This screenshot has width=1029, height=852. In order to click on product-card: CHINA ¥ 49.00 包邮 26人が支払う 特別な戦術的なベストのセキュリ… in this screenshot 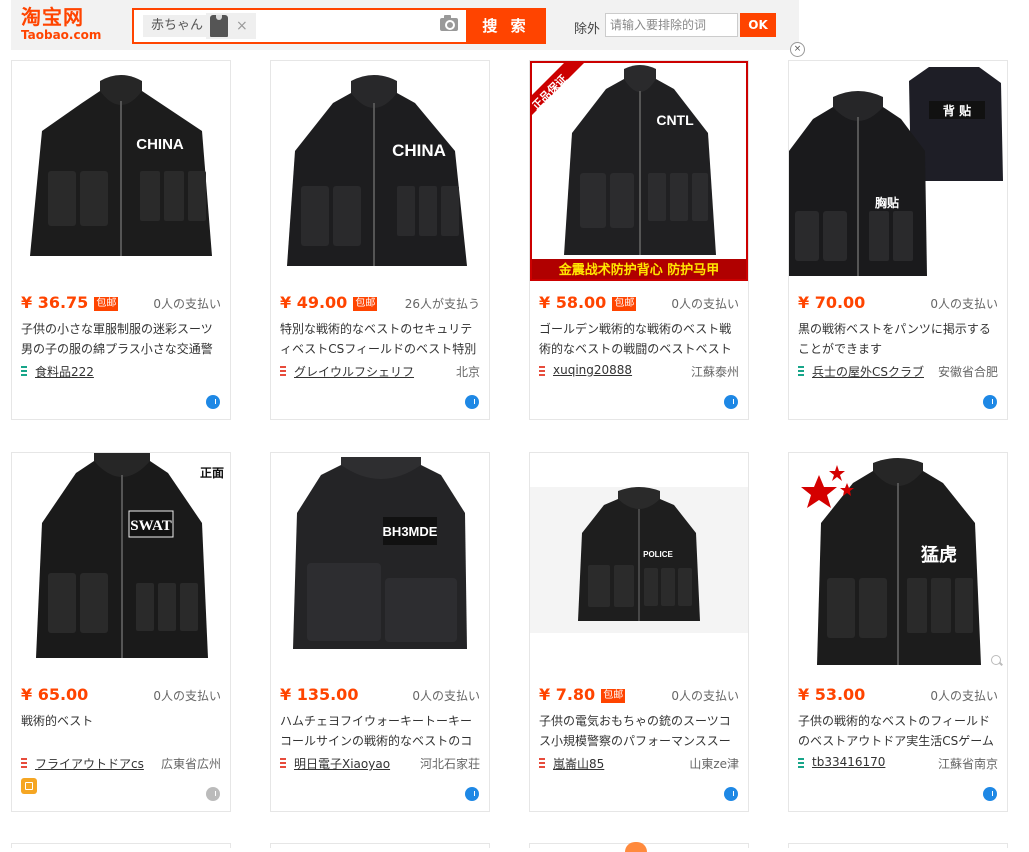, I will do `click(380, 240)`.